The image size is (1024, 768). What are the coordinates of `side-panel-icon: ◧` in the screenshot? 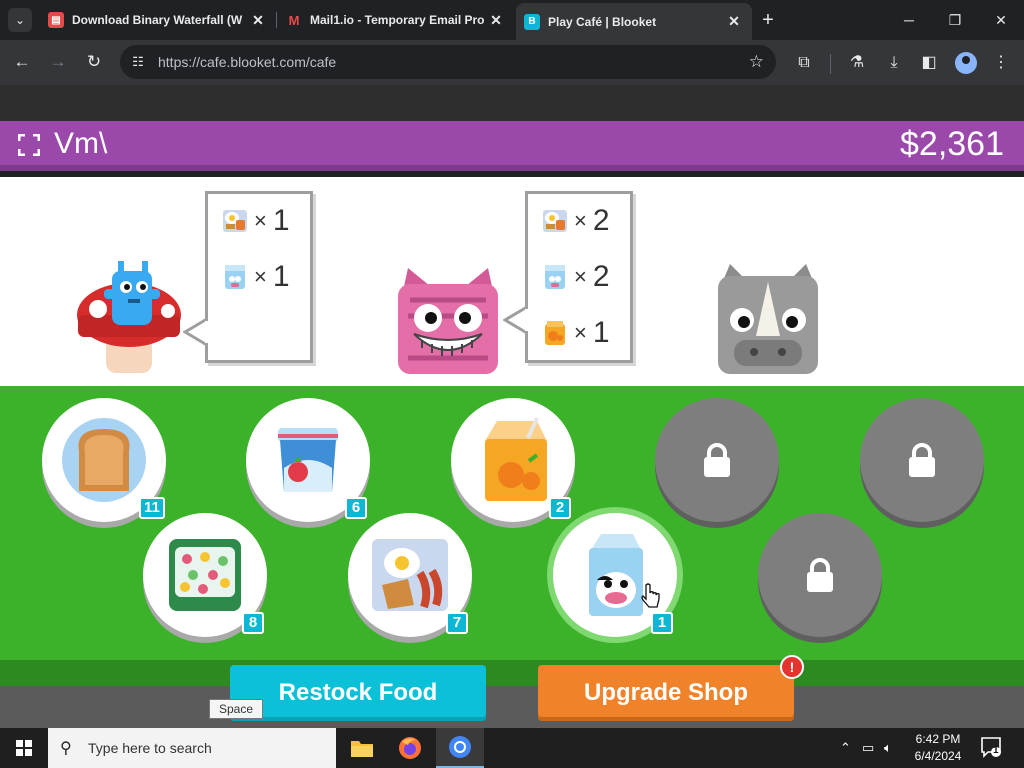 It's located at (929, 63).